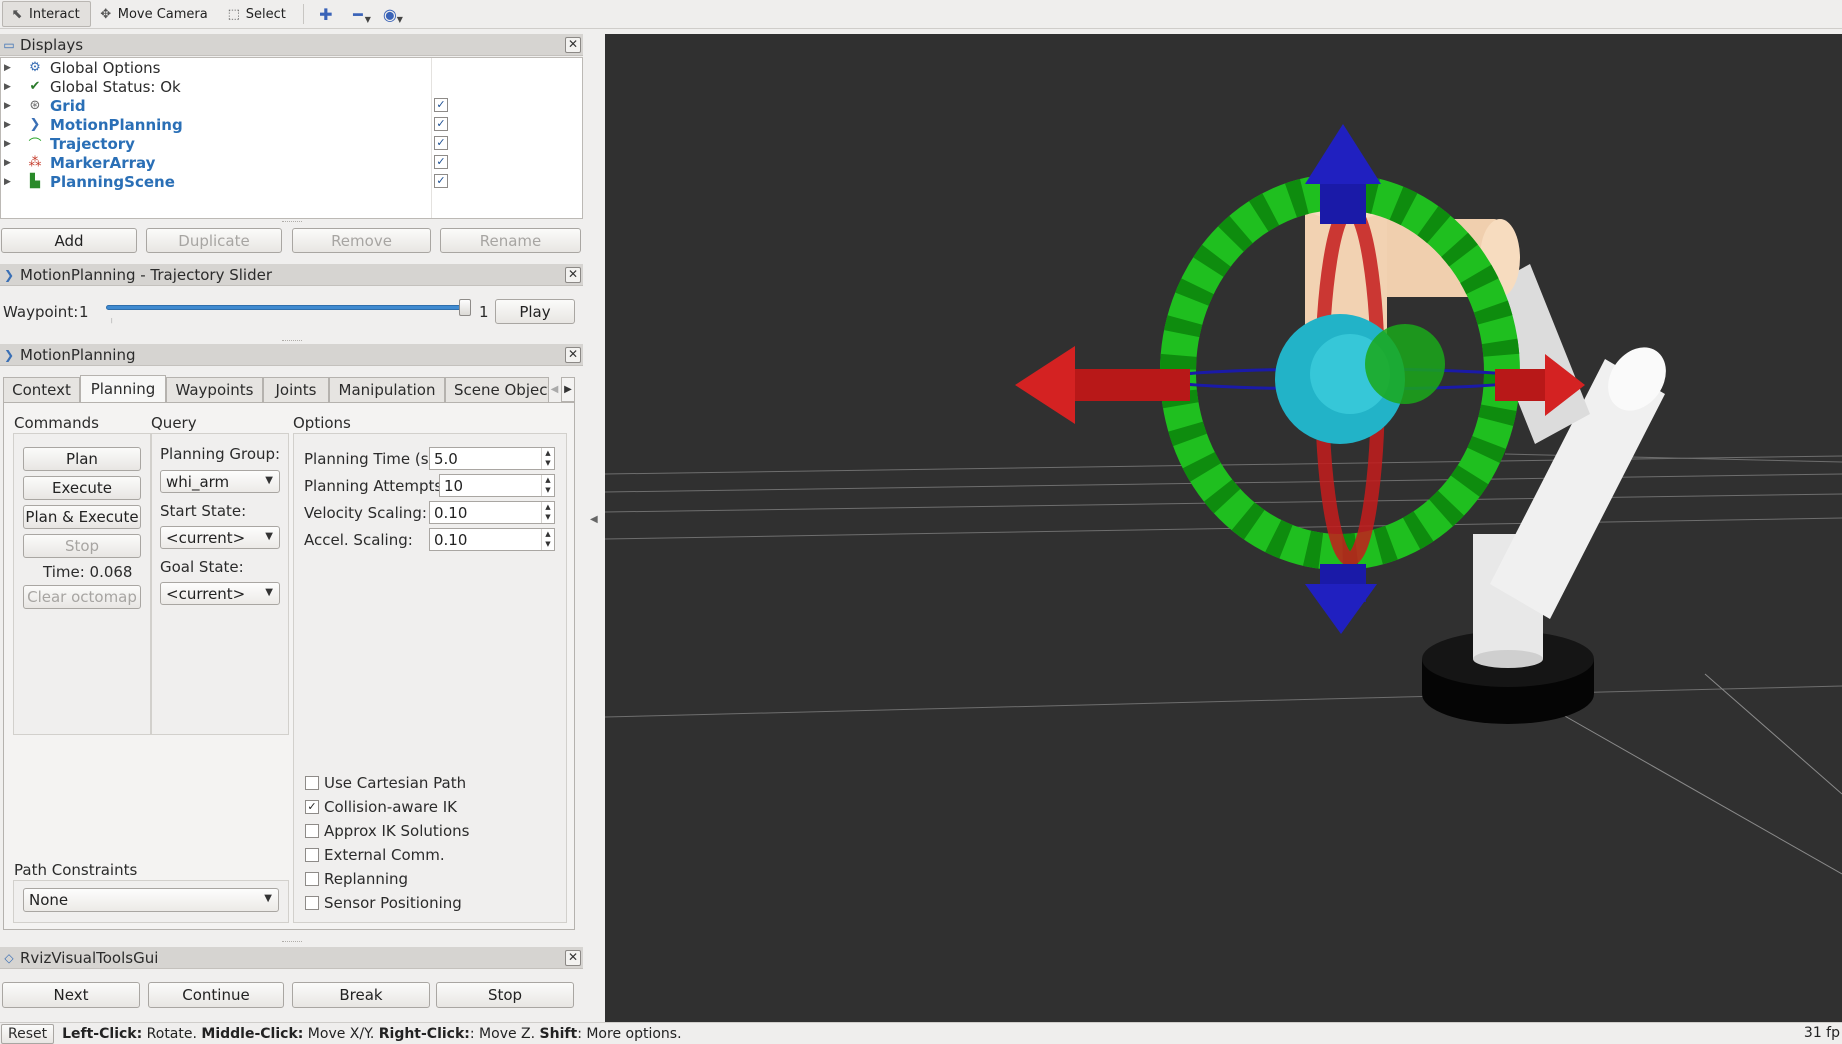 This screenshot has height=1044, width=1842. What do you see at coordinates (291, 144) in the screenshot?
I see `tree-item-trajectory: ▶ ⌒ Trajectory` at bounding box center [291, 144].